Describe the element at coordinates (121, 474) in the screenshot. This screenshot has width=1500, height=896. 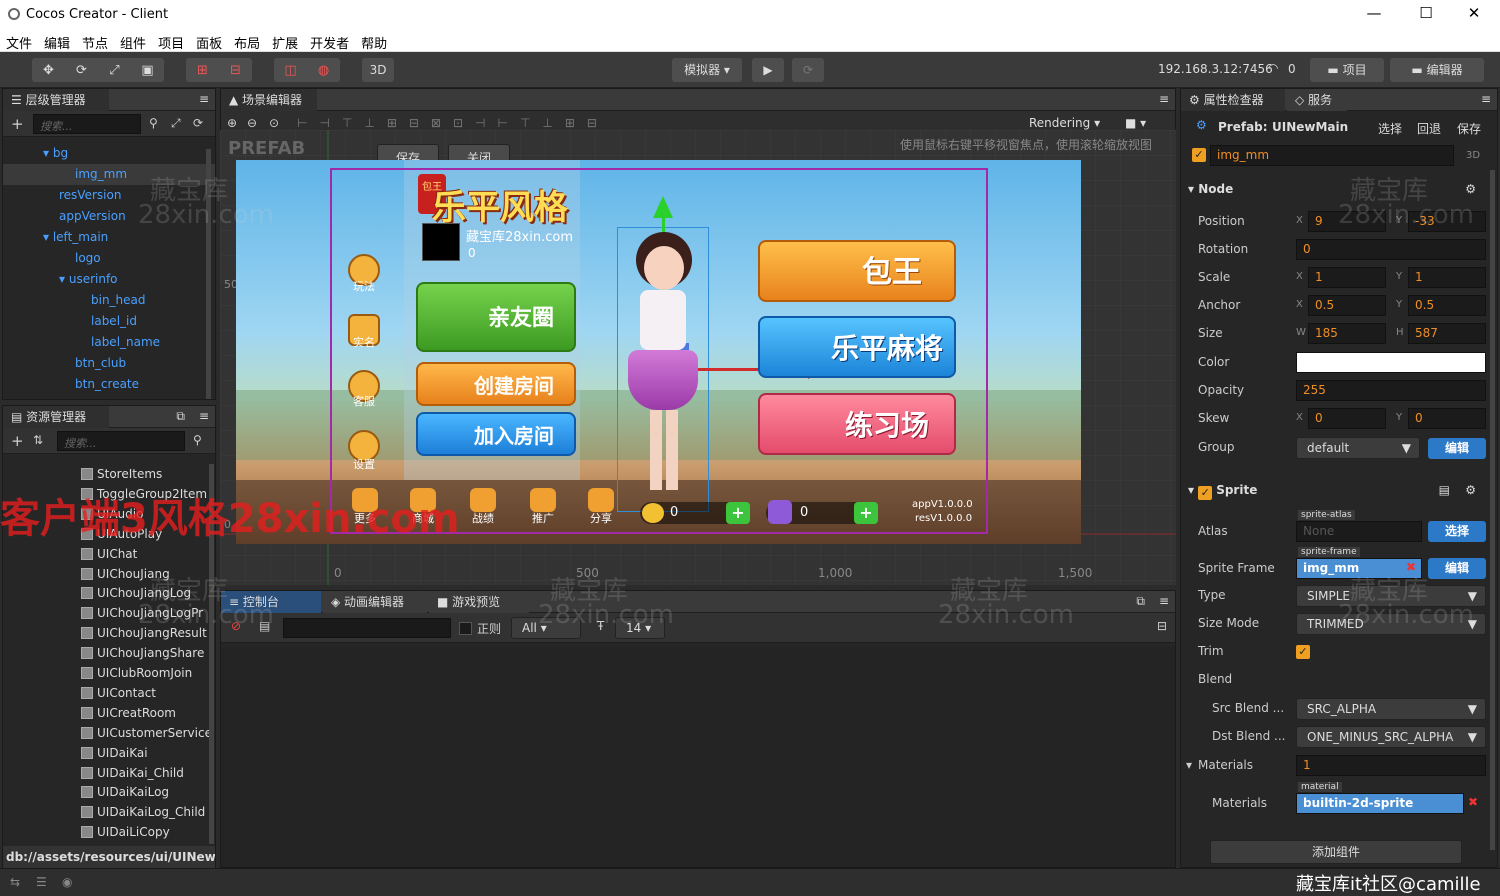
I see `asset-item: StoreItems` at that location.